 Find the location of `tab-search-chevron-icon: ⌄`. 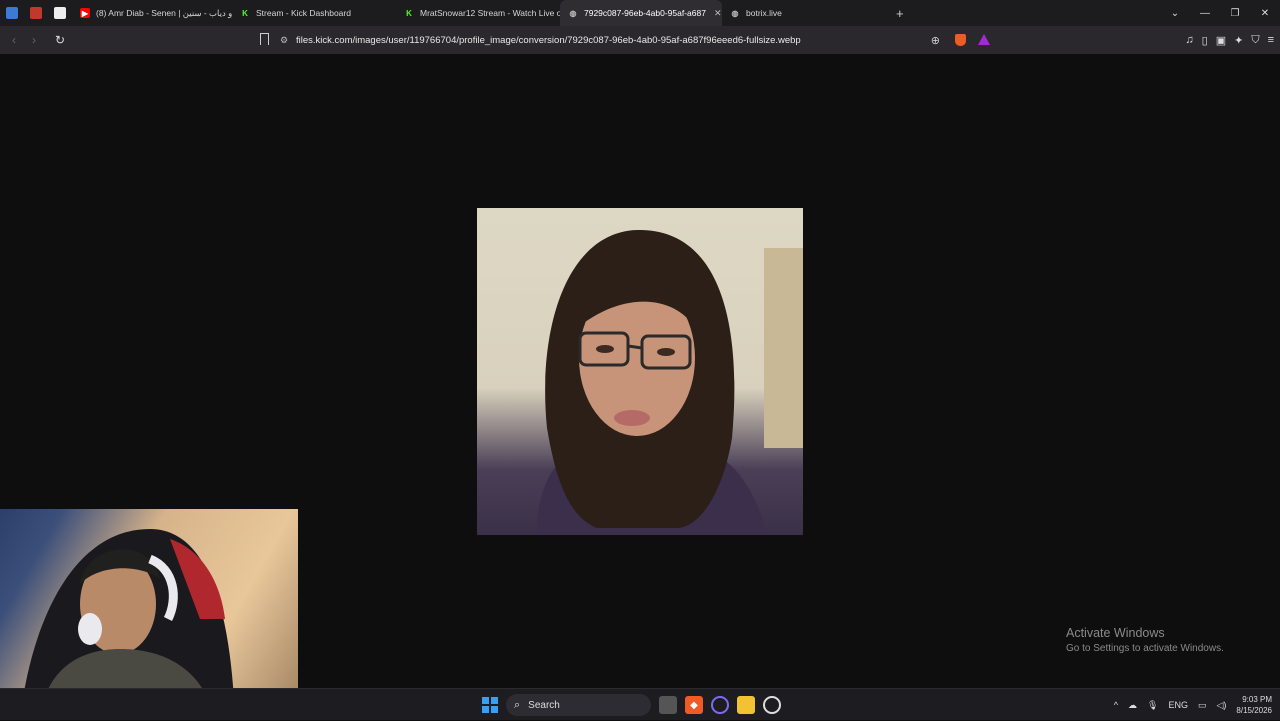

tab-search-chevron-icon: ⌄ is located at coordinates (1175, 13).